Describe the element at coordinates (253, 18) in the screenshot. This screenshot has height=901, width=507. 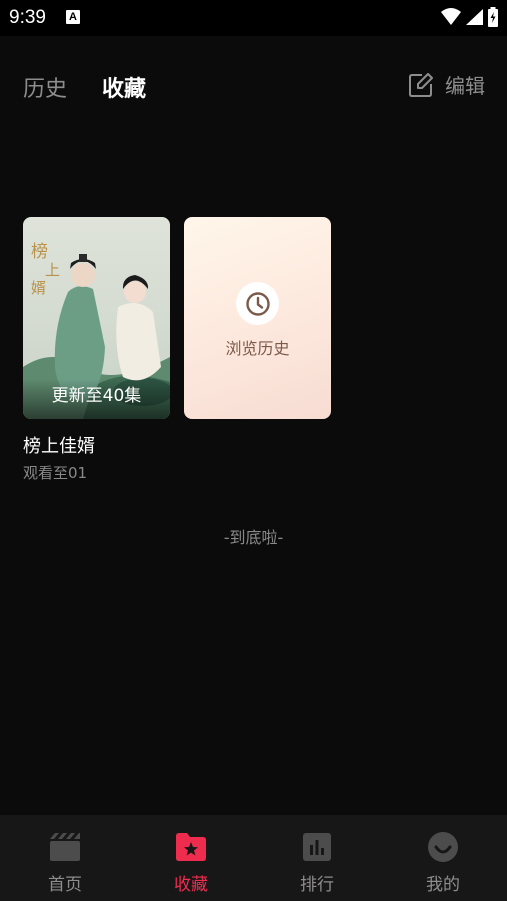
I see `status-bar: 9:39 A` at that location.